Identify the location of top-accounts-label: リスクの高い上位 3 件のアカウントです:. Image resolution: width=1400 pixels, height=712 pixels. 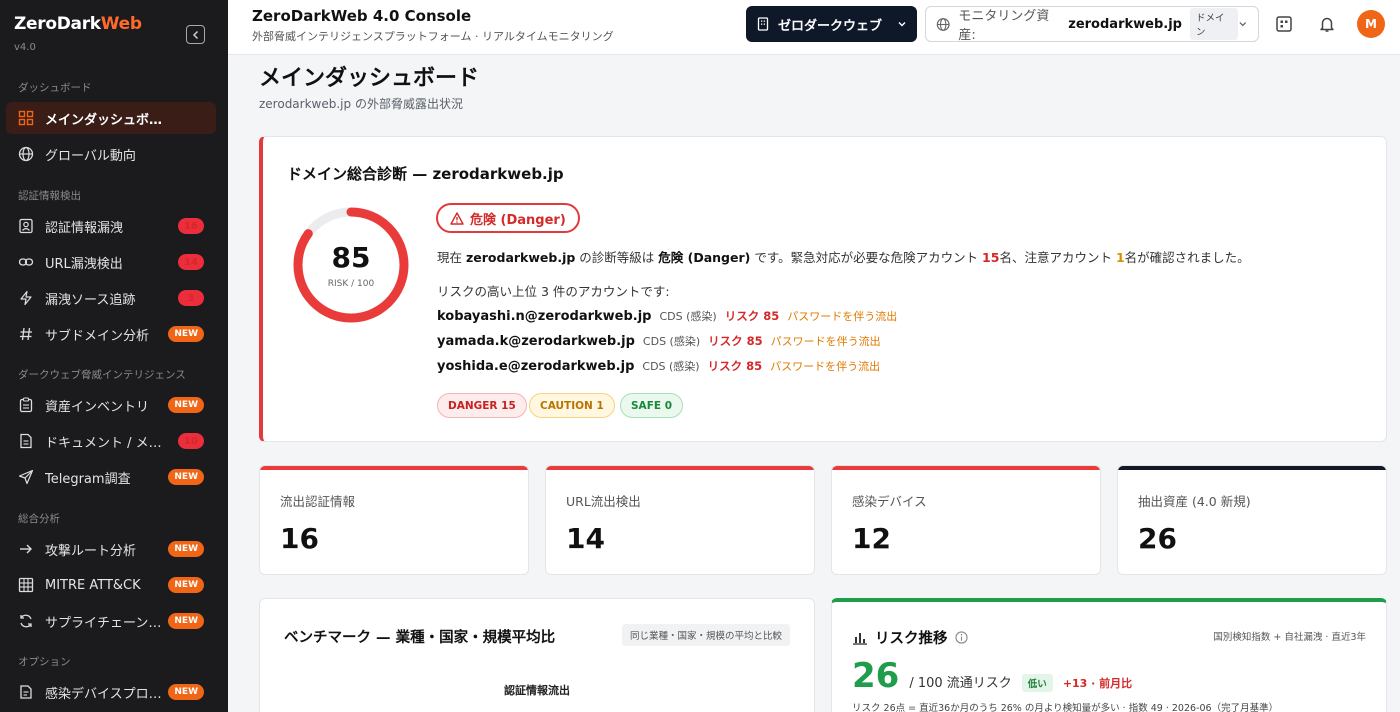
(553, 291).